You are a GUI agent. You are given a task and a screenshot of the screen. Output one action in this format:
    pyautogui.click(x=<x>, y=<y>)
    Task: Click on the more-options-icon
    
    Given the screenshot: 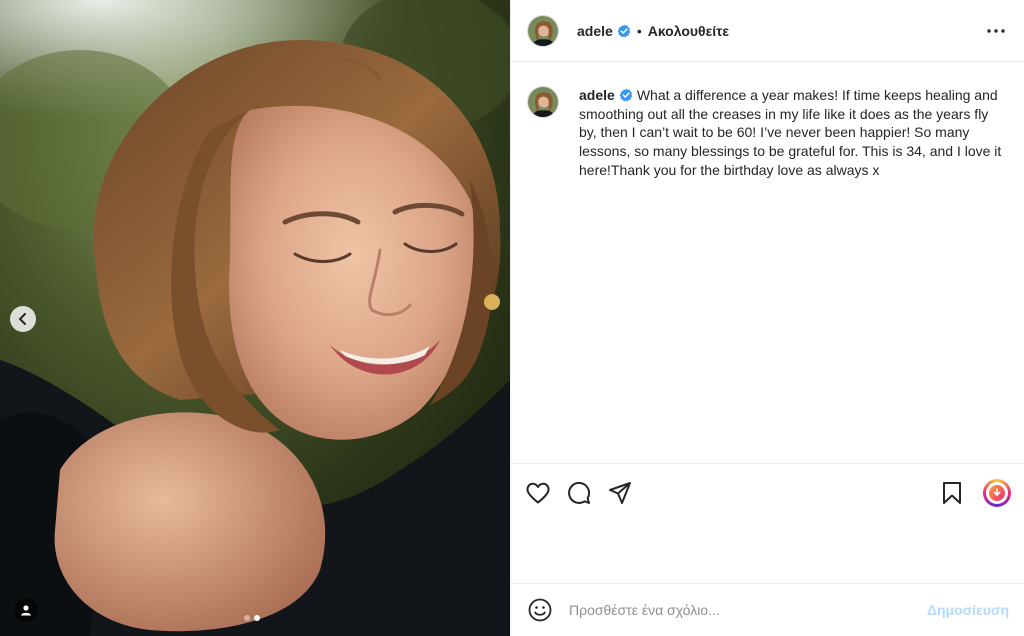 What is the action you would take?
    pyautogui.click(x=996, y=30)
    